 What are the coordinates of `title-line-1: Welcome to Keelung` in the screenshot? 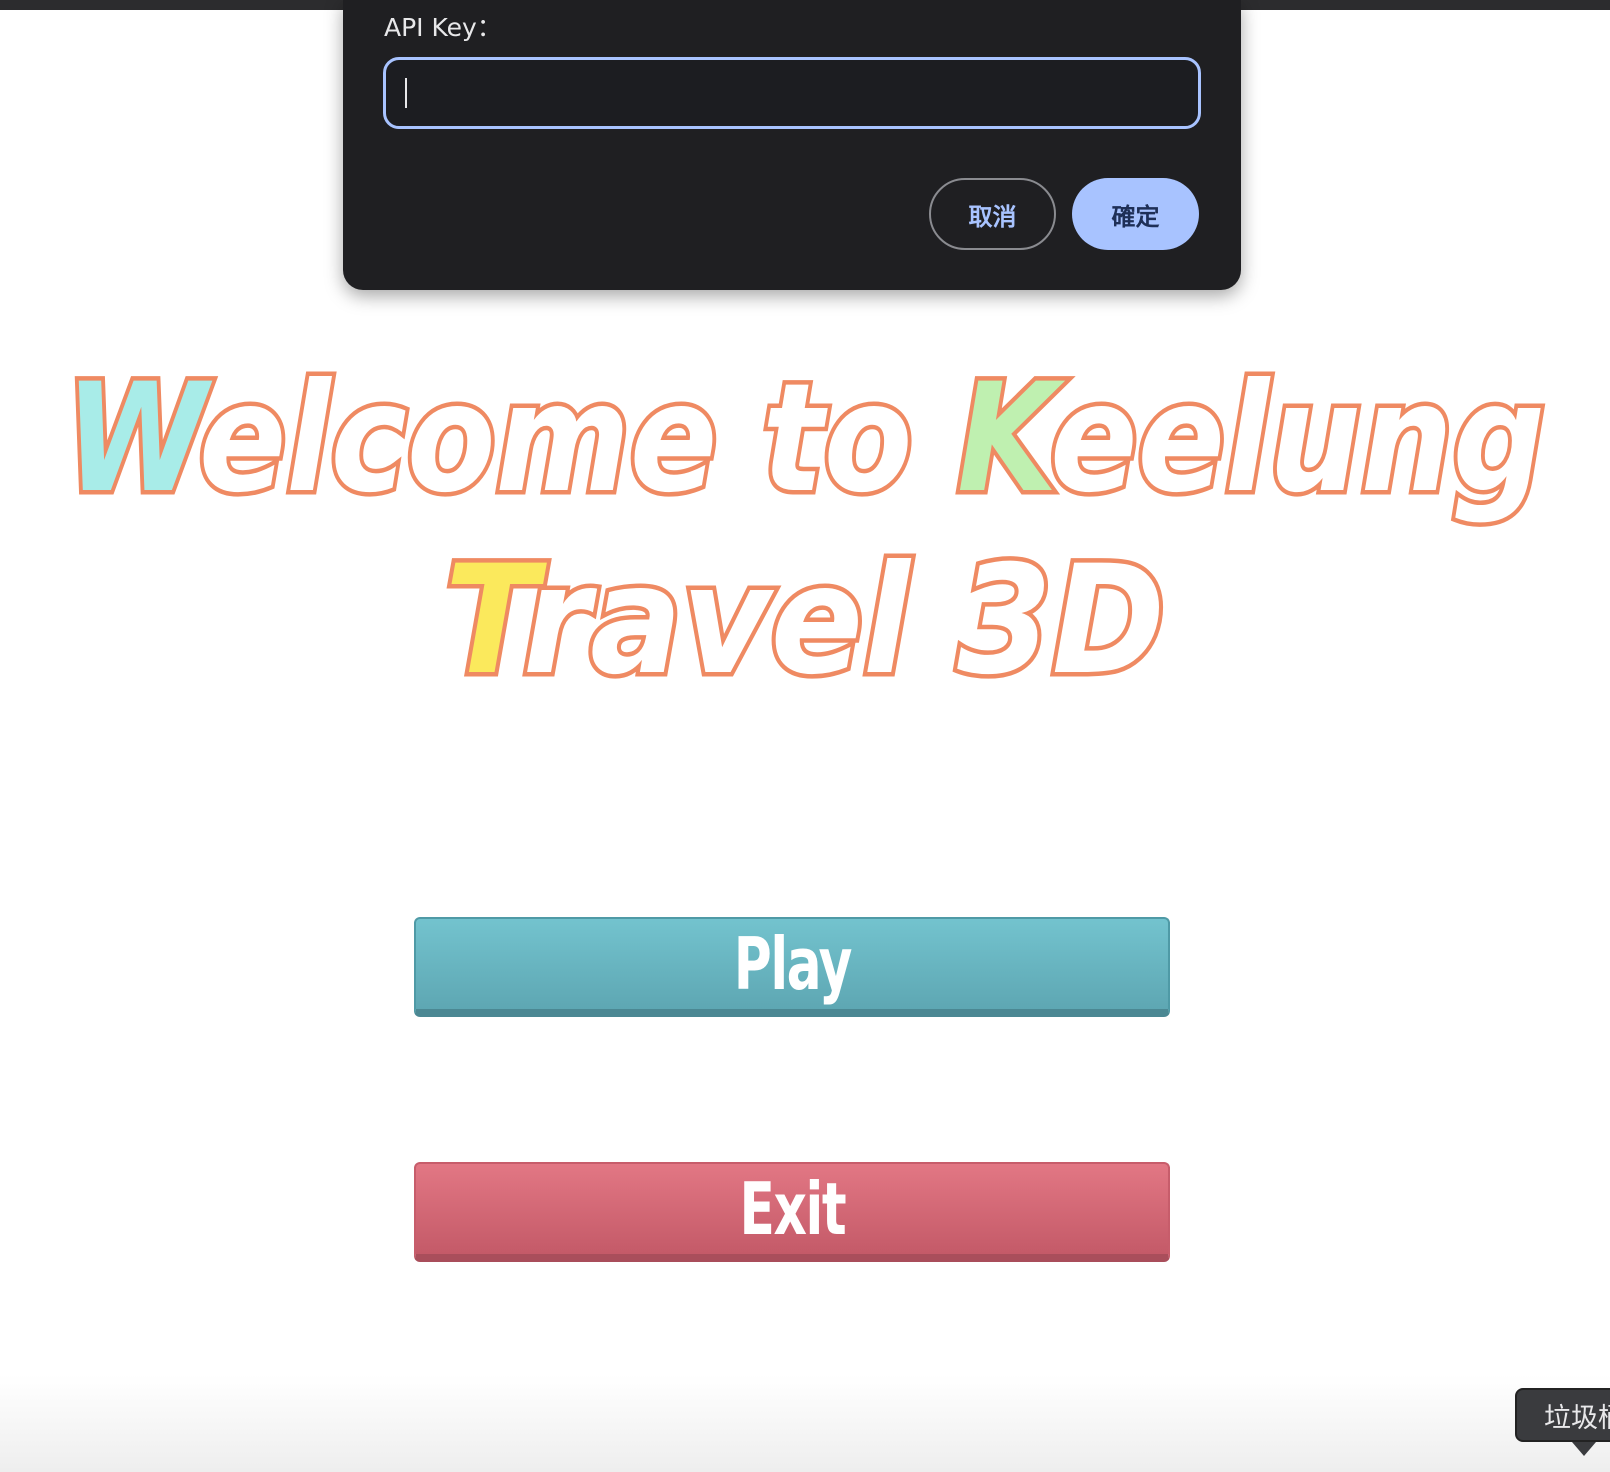 It's located at (805, 439).